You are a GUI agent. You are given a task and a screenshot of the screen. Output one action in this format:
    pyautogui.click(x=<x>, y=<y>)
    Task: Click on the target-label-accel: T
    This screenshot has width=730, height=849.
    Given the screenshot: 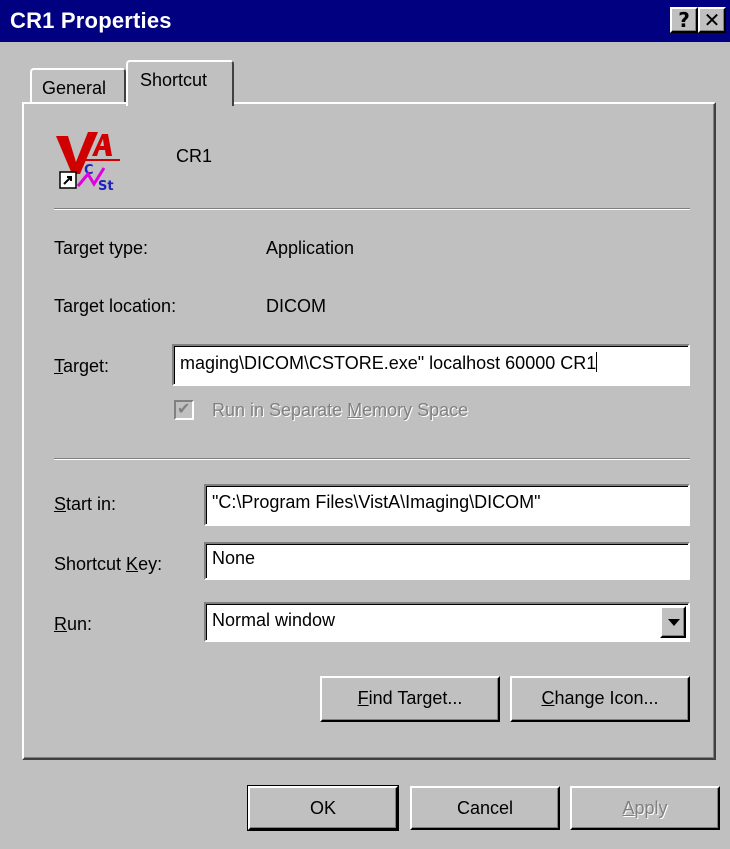 What is the action you would take?
    pyautogui.click(x=58, y=366)
    